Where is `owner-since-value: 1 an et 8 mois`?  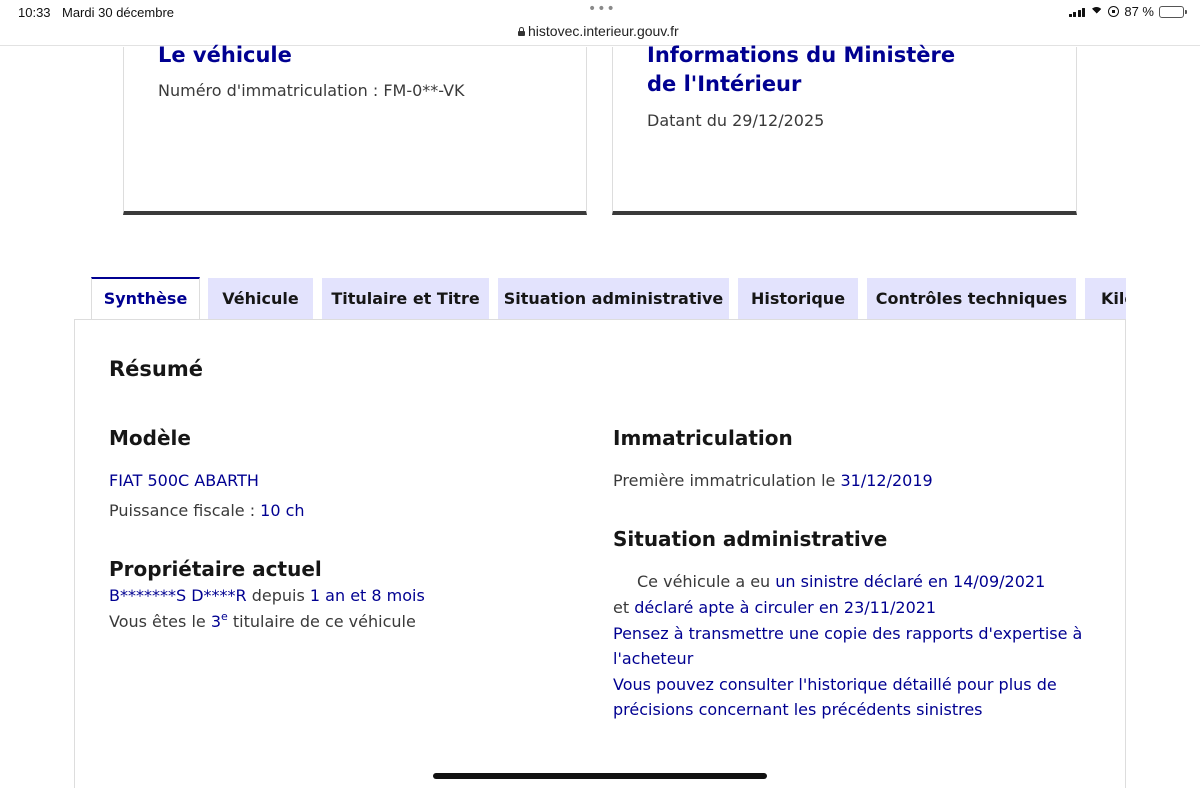 owner-since-value: 1 an et 8 mois is located at coordinates (367, 595).